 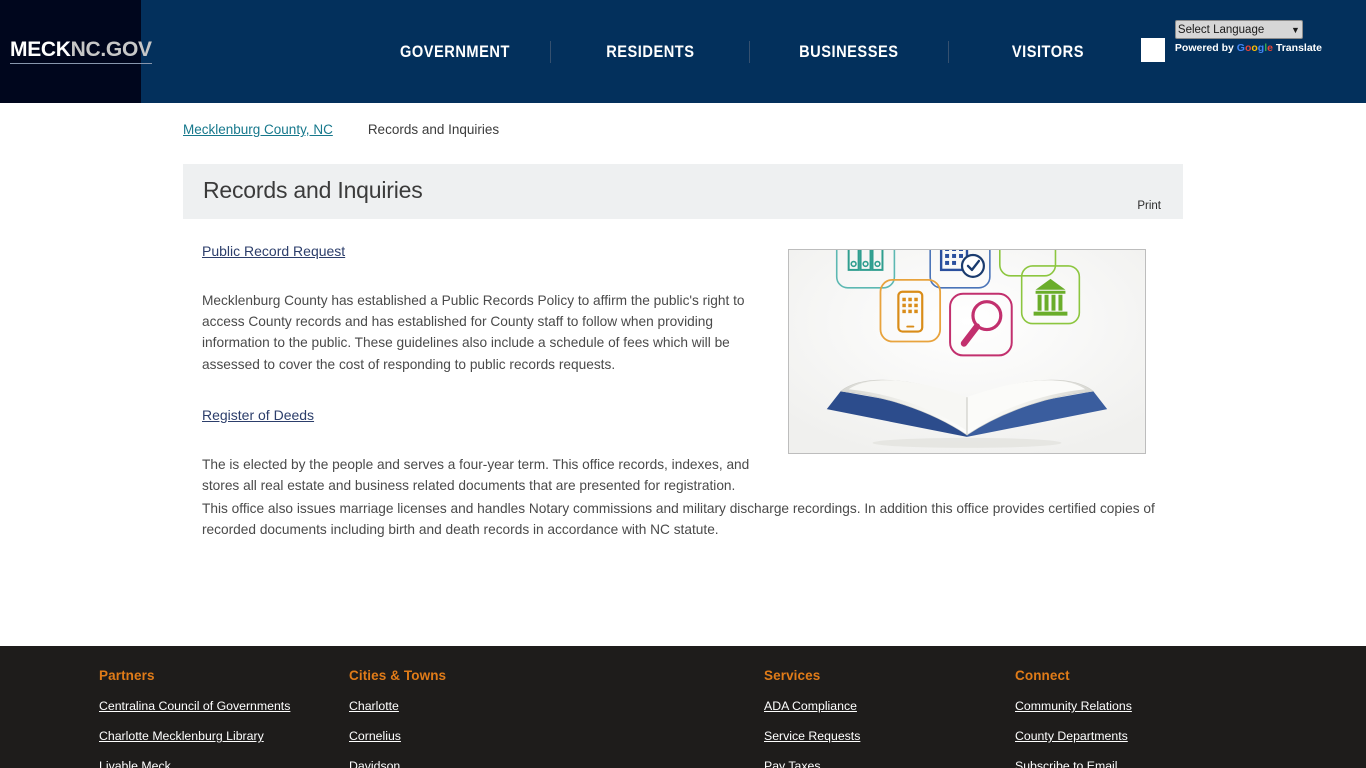 What do you see at coordinates (127, 675) in the screenshot?
I see `footer-heading-partners: Partners` at bounding box center [127, 675].